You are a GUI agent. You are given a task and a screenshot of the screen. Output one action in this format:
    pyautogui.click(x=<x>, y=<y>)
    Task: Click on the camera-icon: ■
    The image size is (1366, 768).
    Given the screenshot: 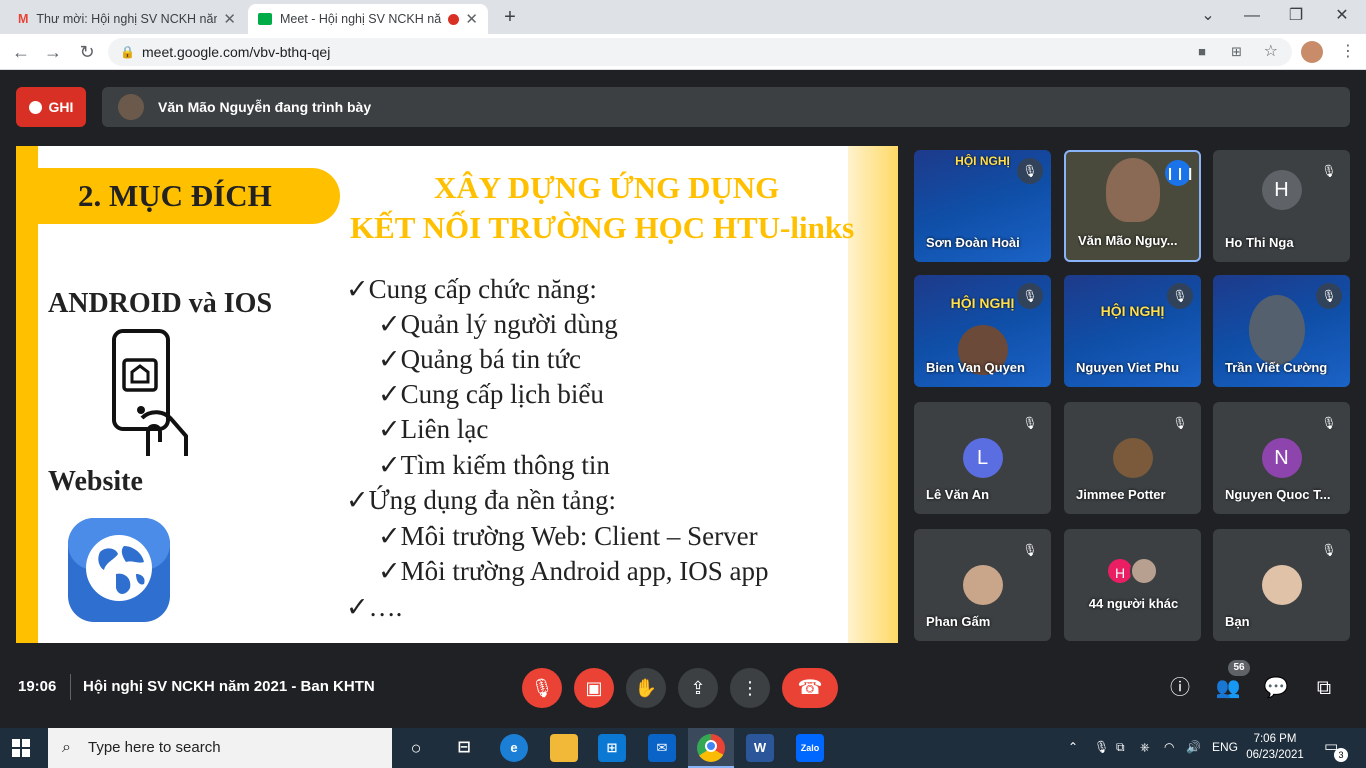 What is the action you would take?
    pyautogui.click(x=1202, y=52)
    